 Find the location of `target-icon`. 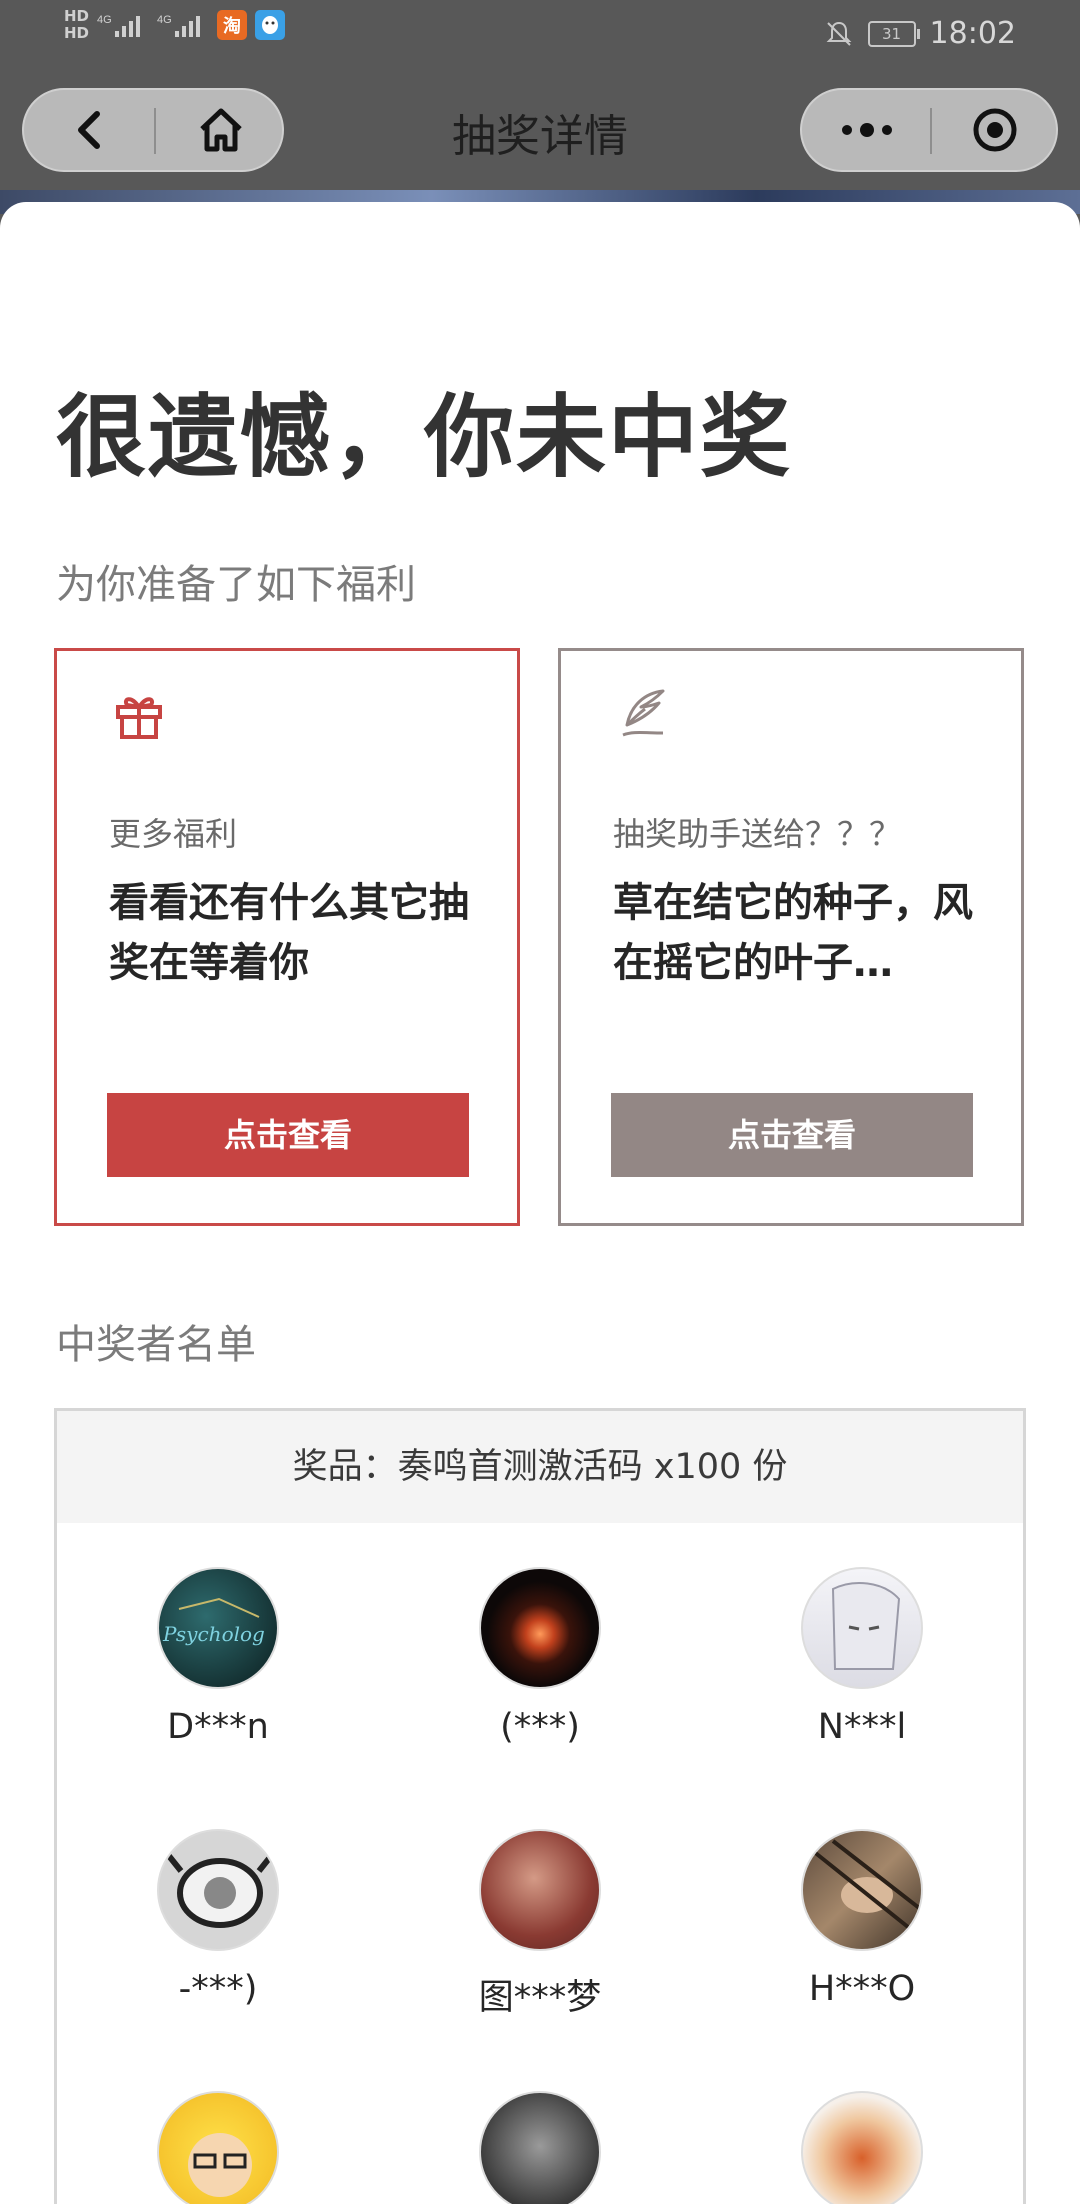

target-icon is located at coordinates (995, 130).